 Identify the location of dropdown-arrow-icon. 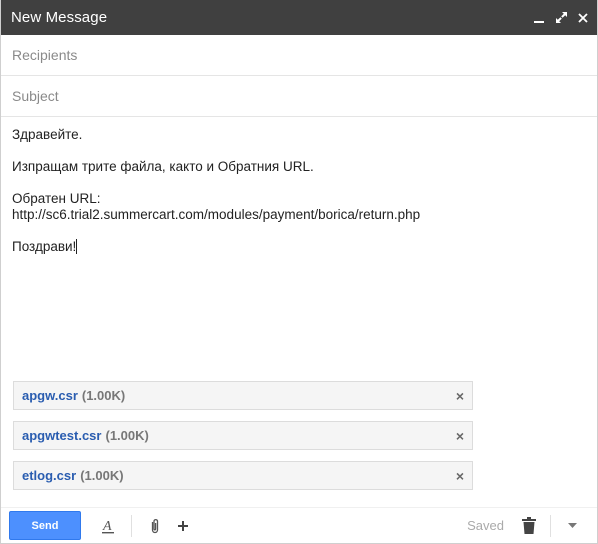
(572, 526).